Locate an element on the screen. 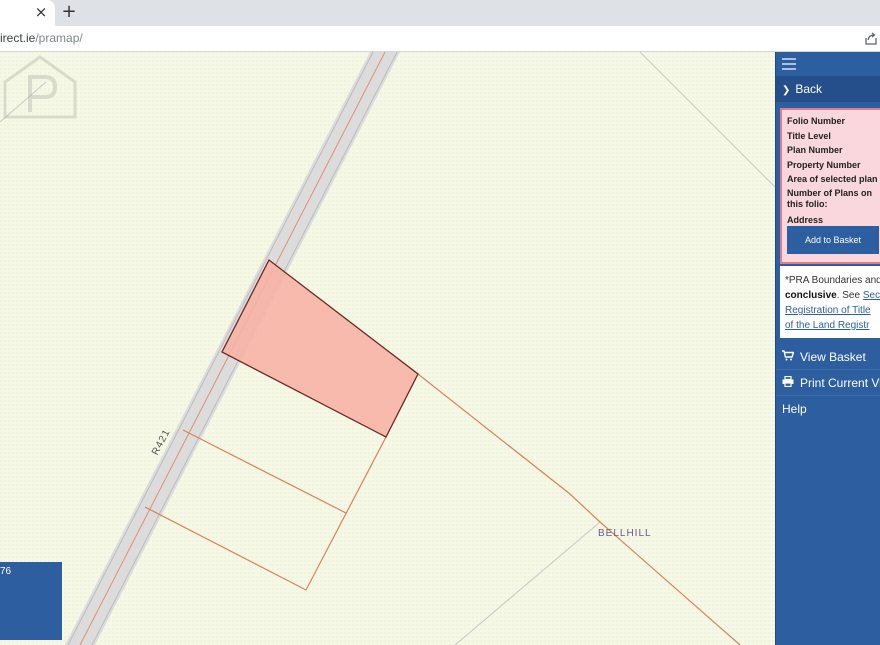 This screenshot has width=880, height=645. help-label: Help is located at coordinates (794, 409).